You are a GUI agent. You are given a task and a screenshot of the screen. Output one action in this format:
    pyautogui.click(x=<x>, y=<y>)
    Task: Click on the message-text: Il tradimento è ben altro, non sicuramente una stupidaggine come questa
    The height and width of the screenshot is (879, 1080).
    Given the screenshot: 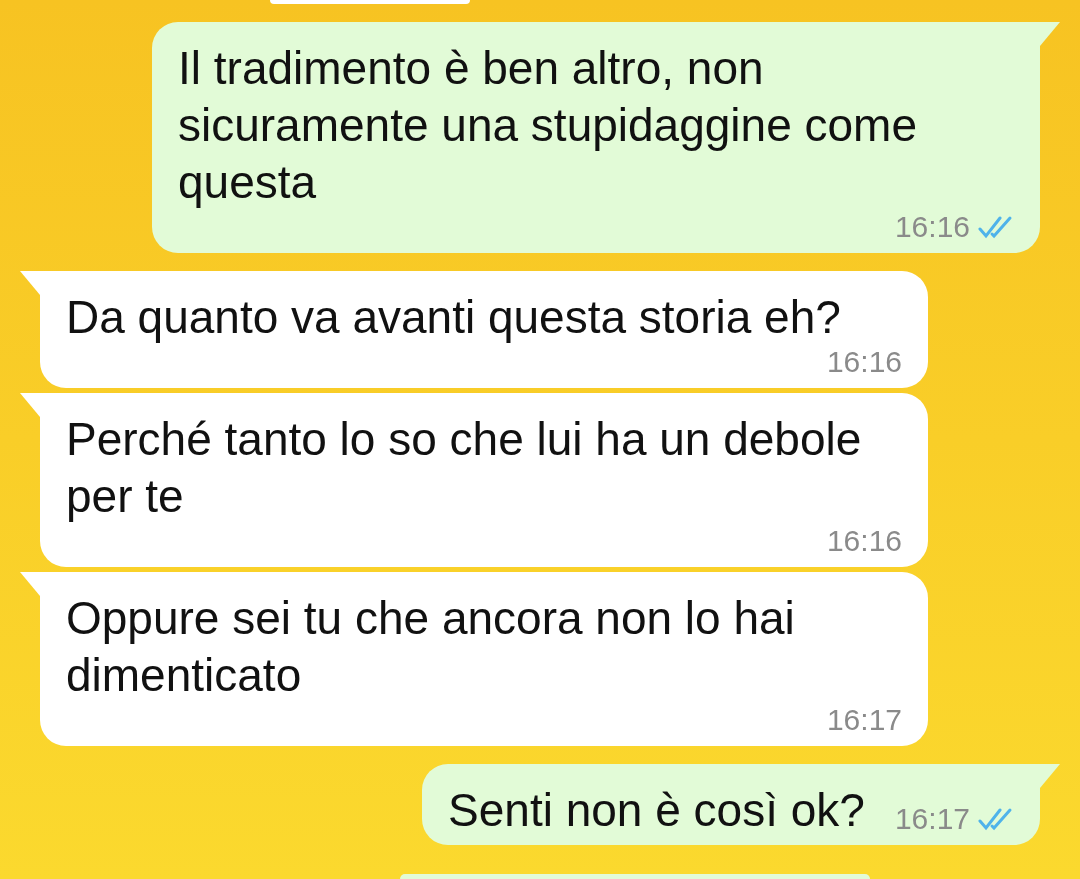 What is the action you would take?
    pyautogui.click(x=548, y=125)
    